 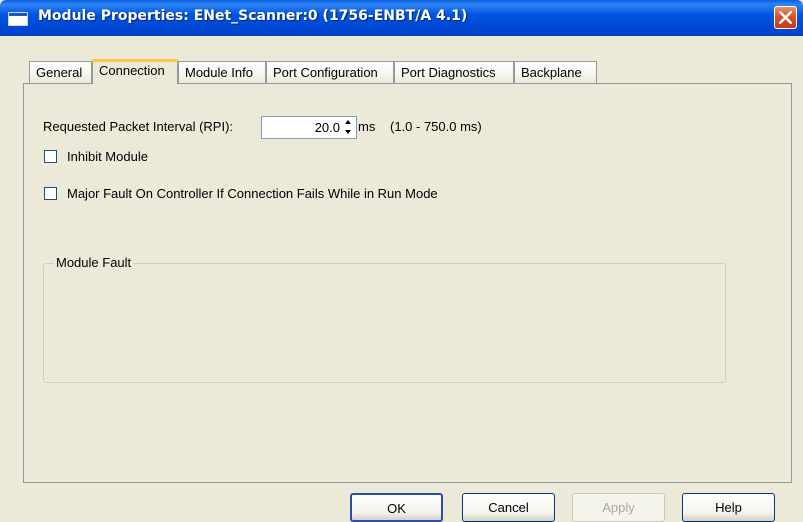 What do you see at coordinates (508, 507) in the screenshot?
I see `cancel-button: Cancel` at bounding box center [508, 507].